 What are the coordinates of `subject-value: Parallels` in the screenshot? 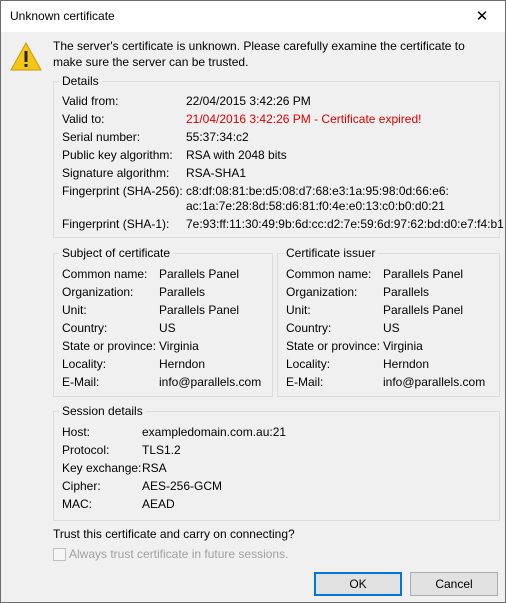 It's located at (182, 292).